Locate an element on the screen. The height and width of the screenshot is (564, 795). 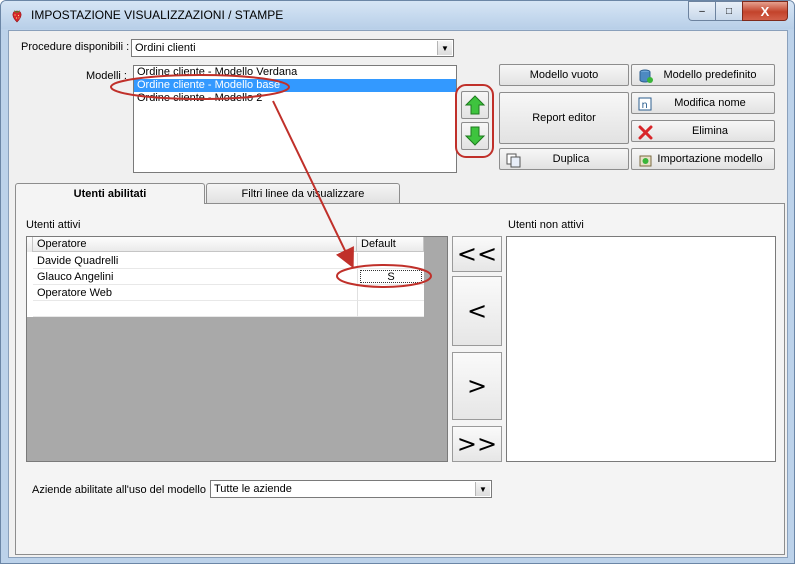
delete-icon is located at coordinates (645, 132).